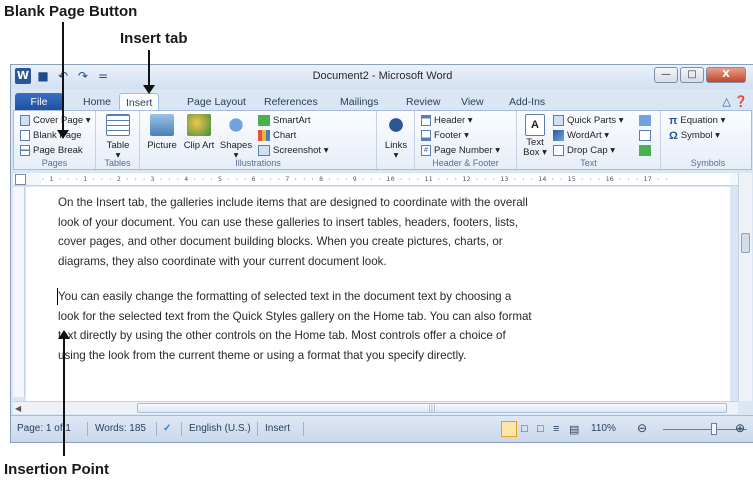 This screenshot has height=481, width=753. I want to click on arrow-insertion-point, so click(64, 396).